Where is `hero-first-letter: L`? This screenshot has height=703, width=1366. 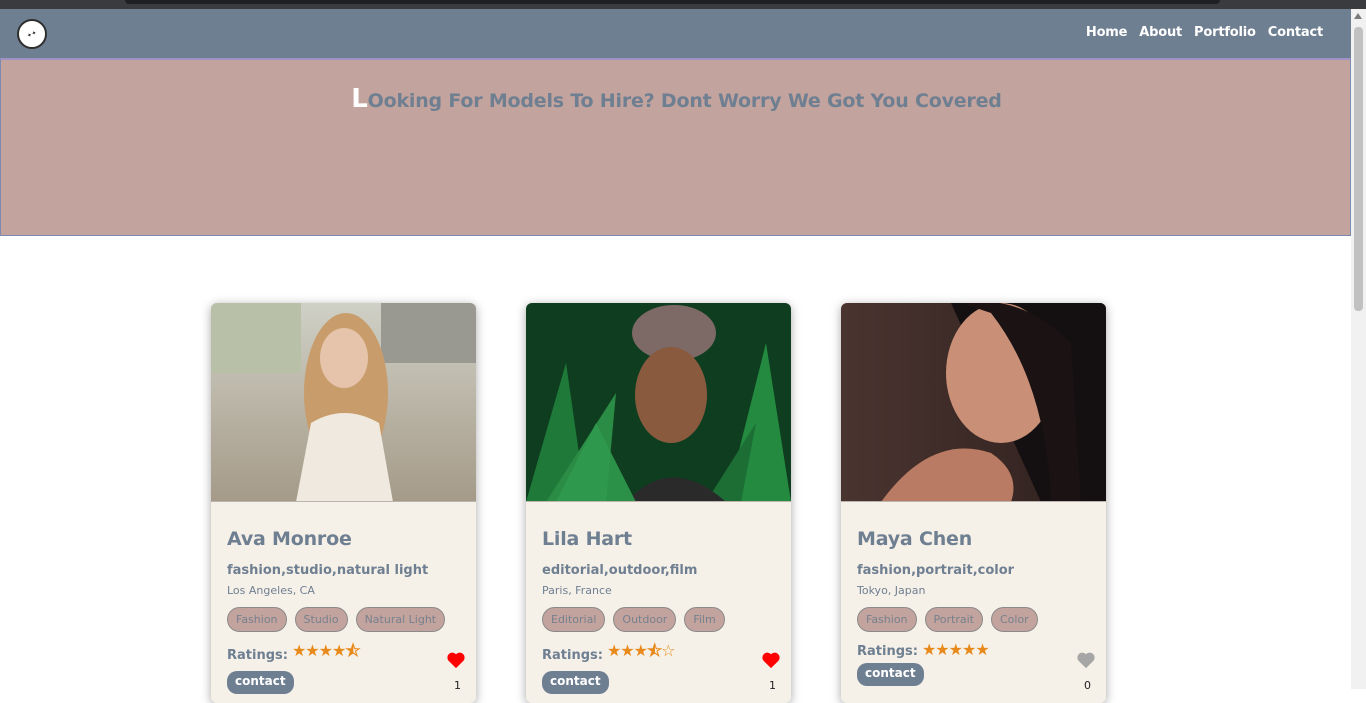 hero-first-letter: L is located at coordinates (359, 99).